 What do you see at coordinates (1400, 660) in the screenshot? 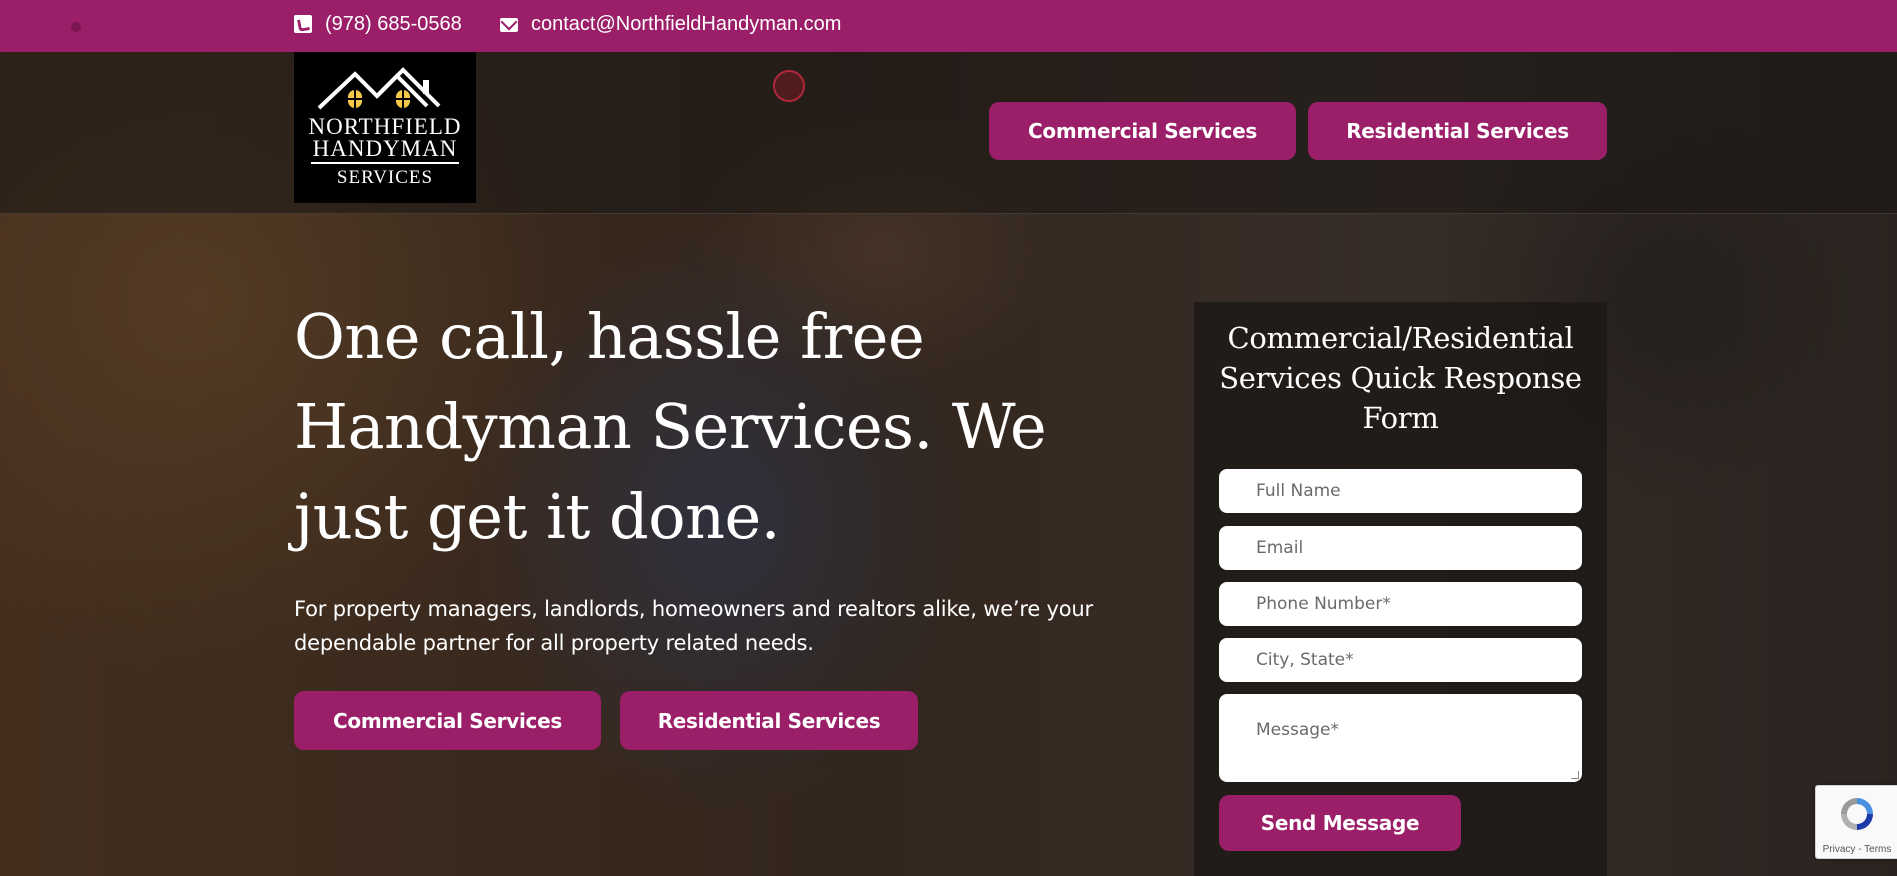
I see `city-state-field: City, State*` at bounding box center [1400, 660].